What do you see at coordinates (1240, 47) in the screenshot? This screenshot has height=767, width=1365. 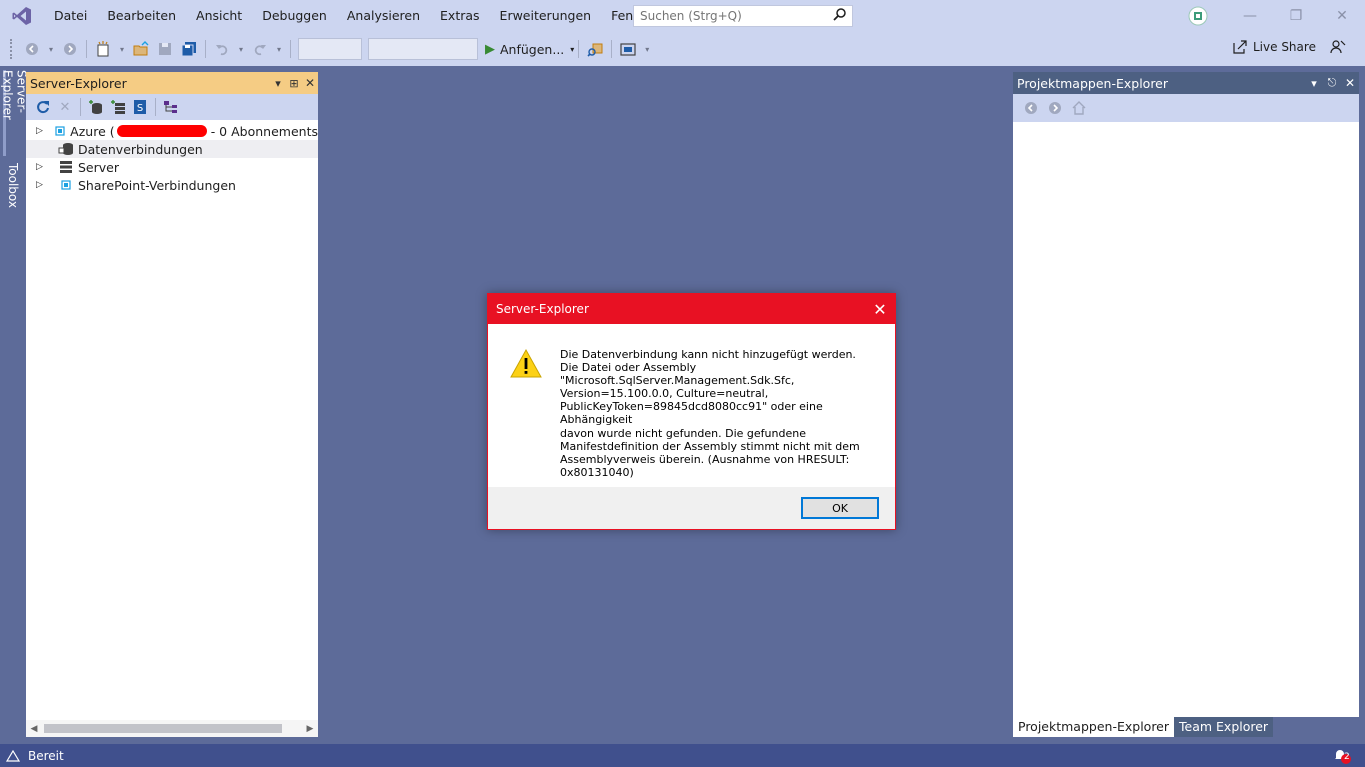 I see `live-share-icon` at bounding box center [1240, 47].